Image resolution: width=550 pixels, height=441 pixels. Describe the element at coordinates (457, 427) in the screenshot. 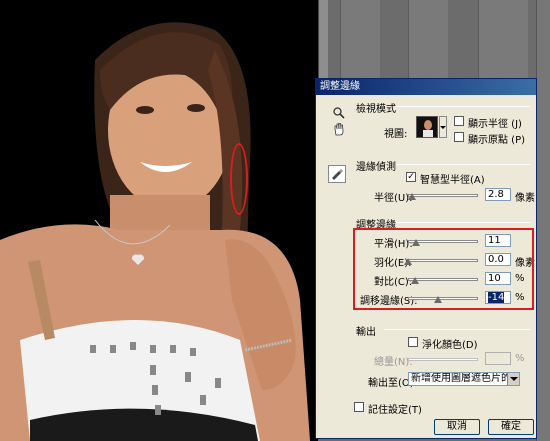

I see `cancel-button: 取消` at that location.